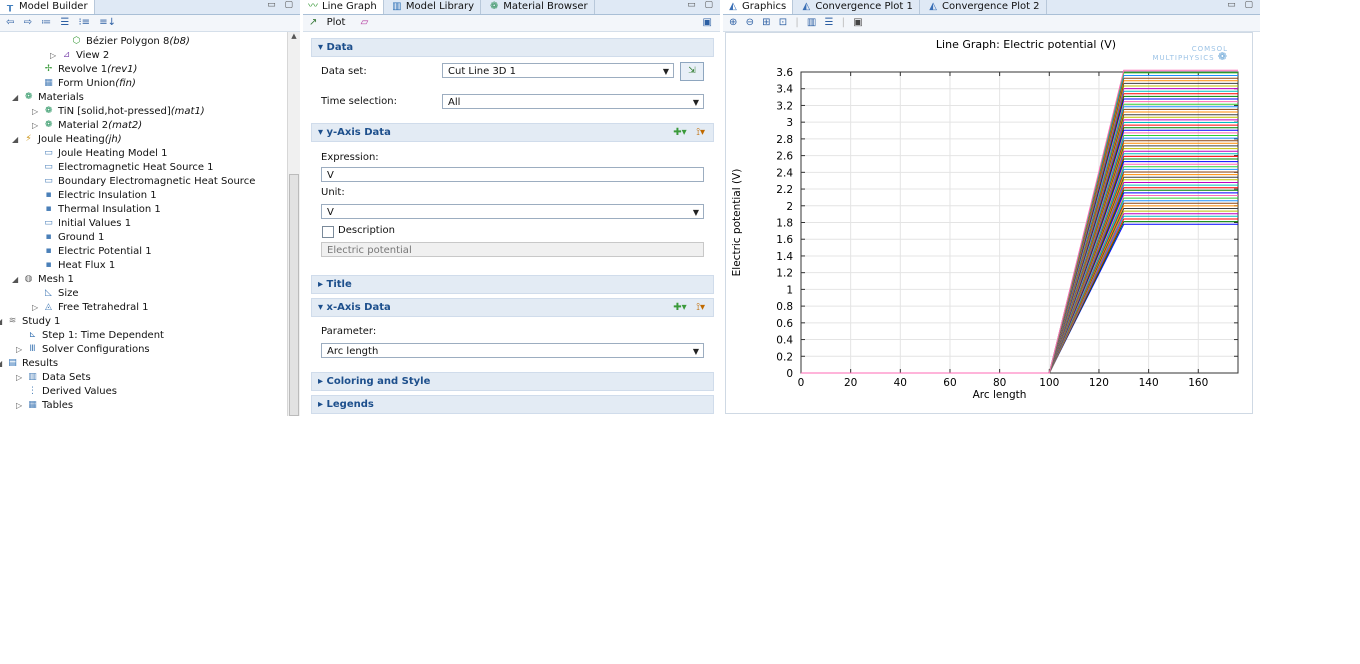 This screenshot has height=664, width=1360. What do you see at coordinates (79, 56) in the screenshot?
I see `tree-item: ▷ ⊿ View 2` at bounding box center [79, 56].